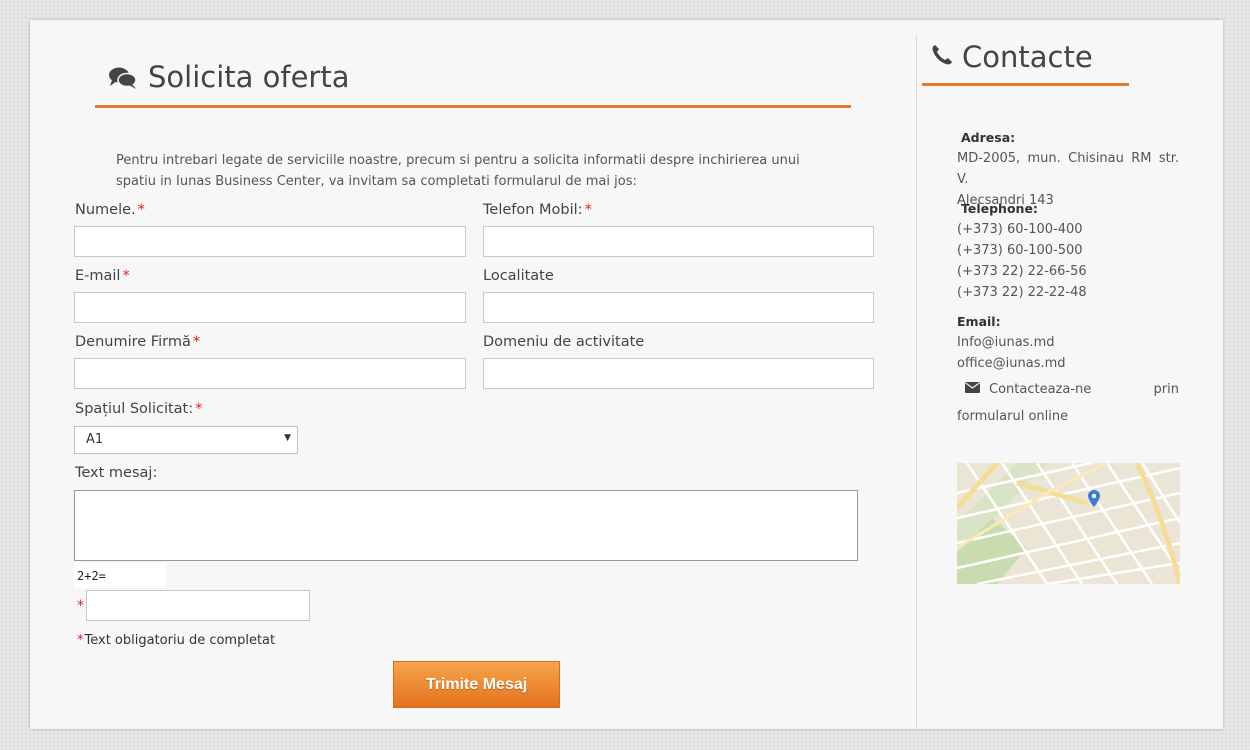 The width and height of the screenshot is (1250, 750). I want to click on phone-label: Telefon Mobil: *, so click(537, 210).